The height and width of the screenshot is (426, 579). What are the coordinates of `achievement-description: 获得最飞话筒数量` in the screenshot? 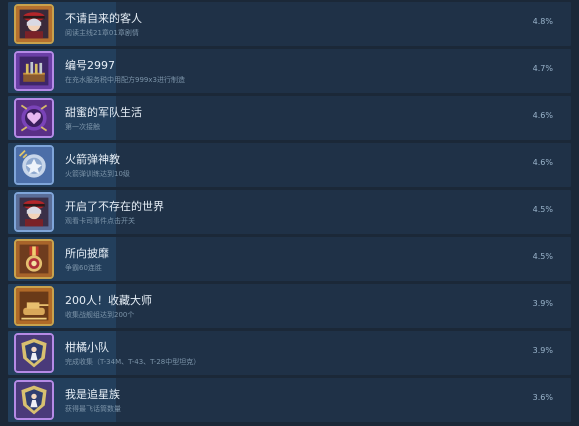 It's located at (93, 409).